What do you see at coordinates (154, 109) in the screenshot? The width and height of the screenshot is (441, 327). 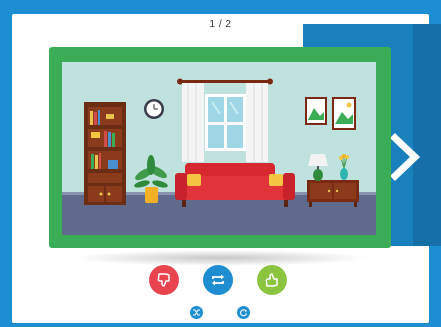 I see `wall-clock` at bounding box center [154, 109].